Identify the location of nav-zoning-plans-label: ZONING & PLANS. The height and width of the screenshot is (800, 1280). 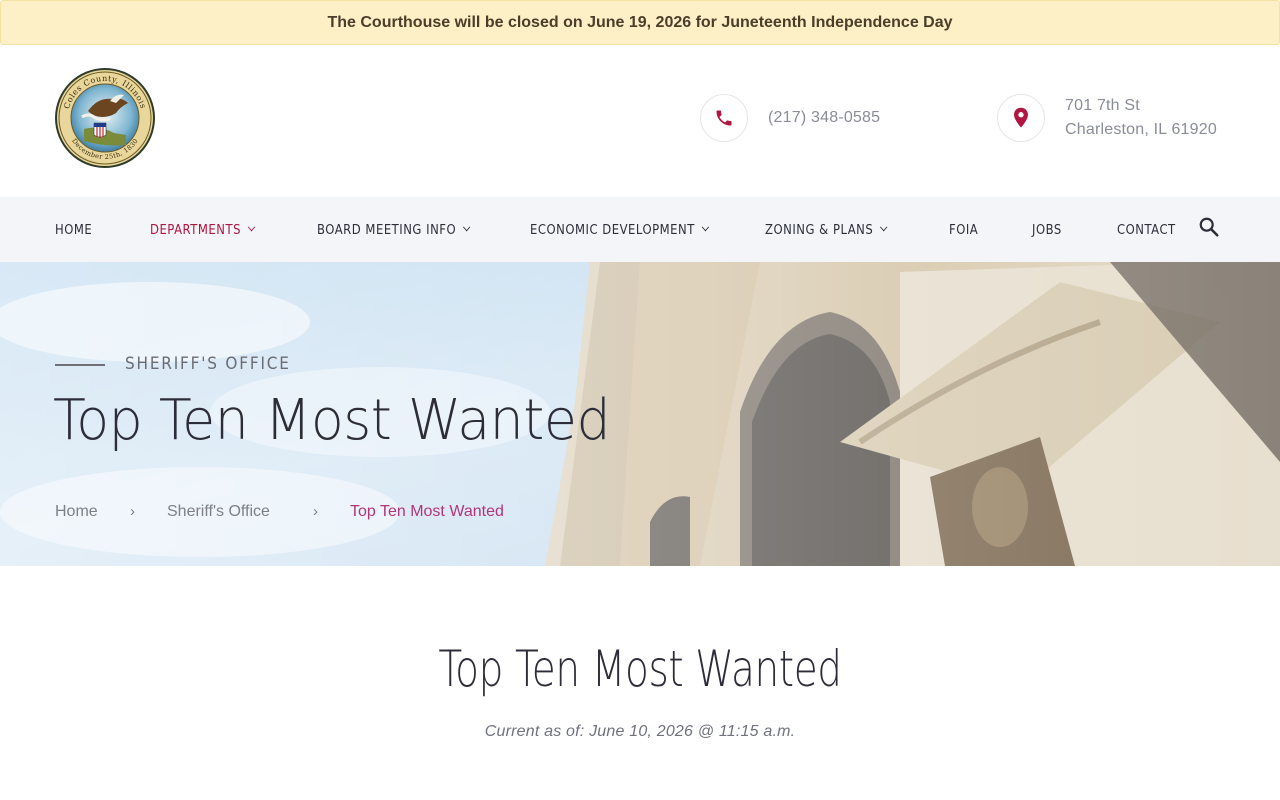
(819, 229).